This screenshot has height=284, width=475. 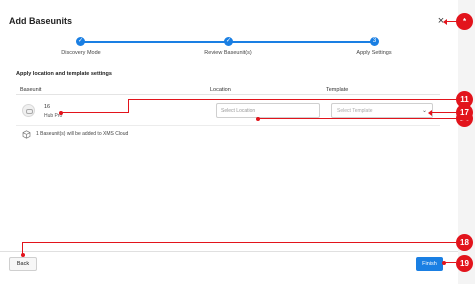 I want to click on template-select: Select Template ⌄, so click(x=382, y=110).